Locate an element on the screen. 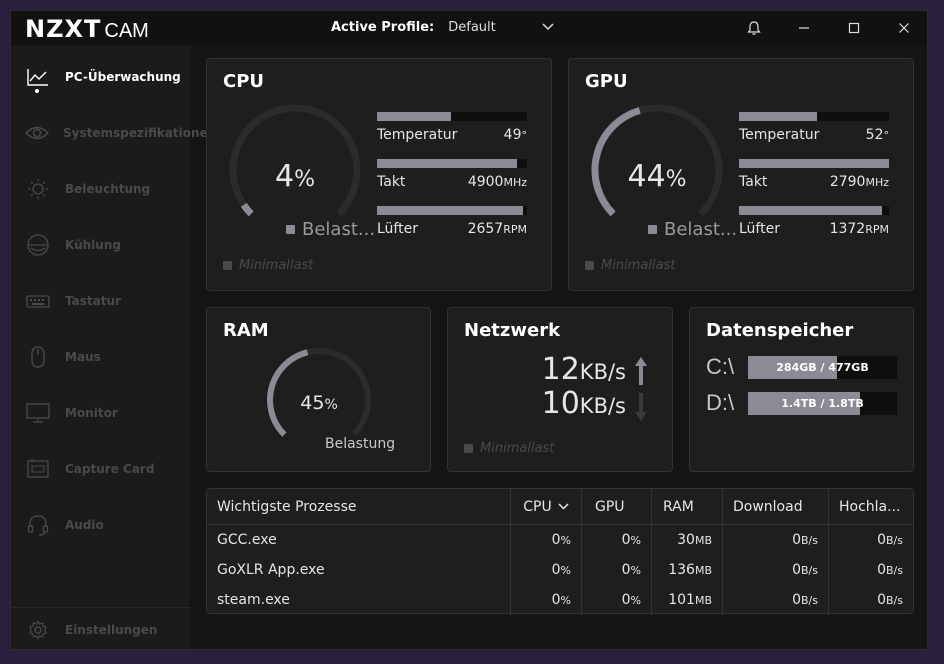 The width and height of the screenshot is (944, 664). upload-value: 12 is located at coordinates (560, 369).